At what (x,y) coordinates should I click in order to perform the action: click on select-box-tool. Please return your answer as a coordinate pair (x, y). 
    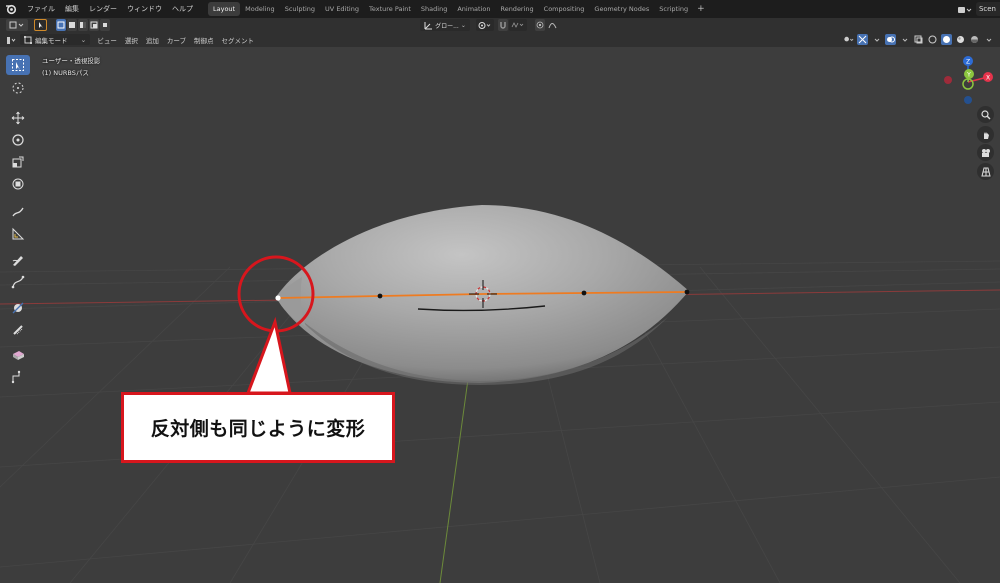
    Looking at the image, I should click on (18, 65).